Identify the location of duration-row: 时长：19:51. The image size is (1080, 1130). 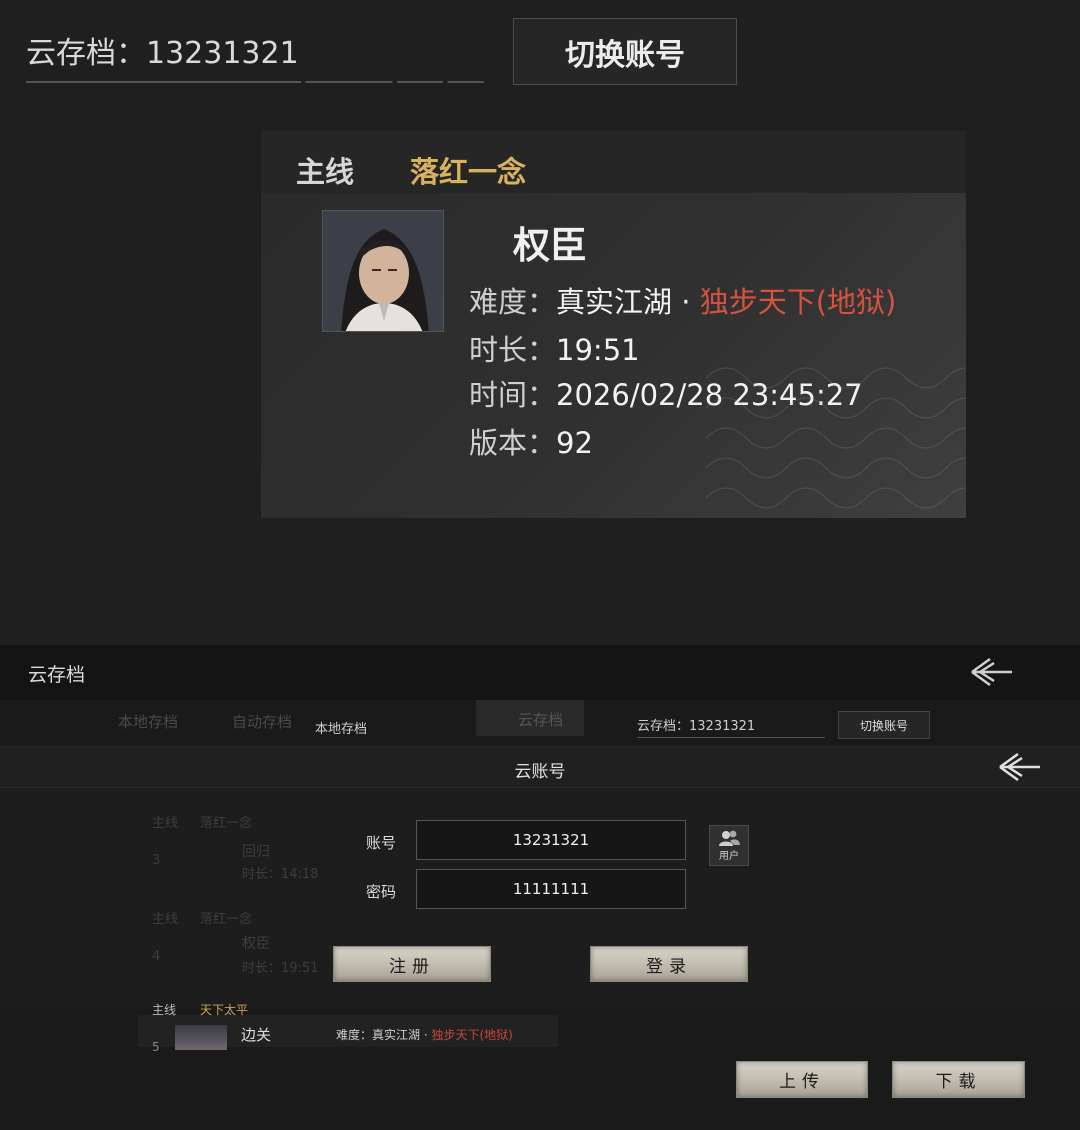
(554, 348).